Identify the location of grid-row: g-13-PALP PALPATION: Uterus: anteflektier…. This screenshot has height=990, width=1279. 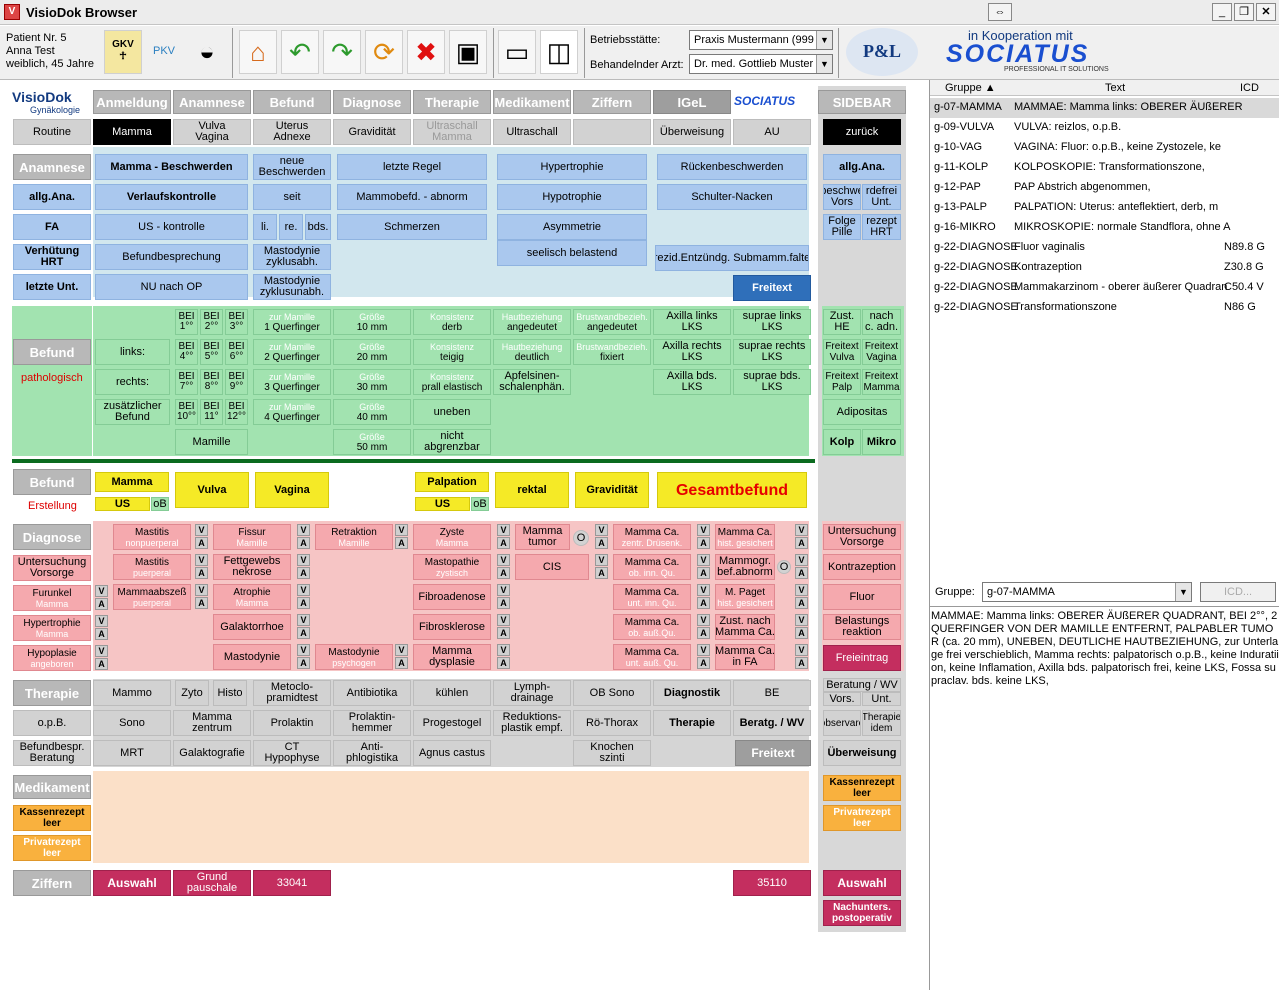
(1104, 208).